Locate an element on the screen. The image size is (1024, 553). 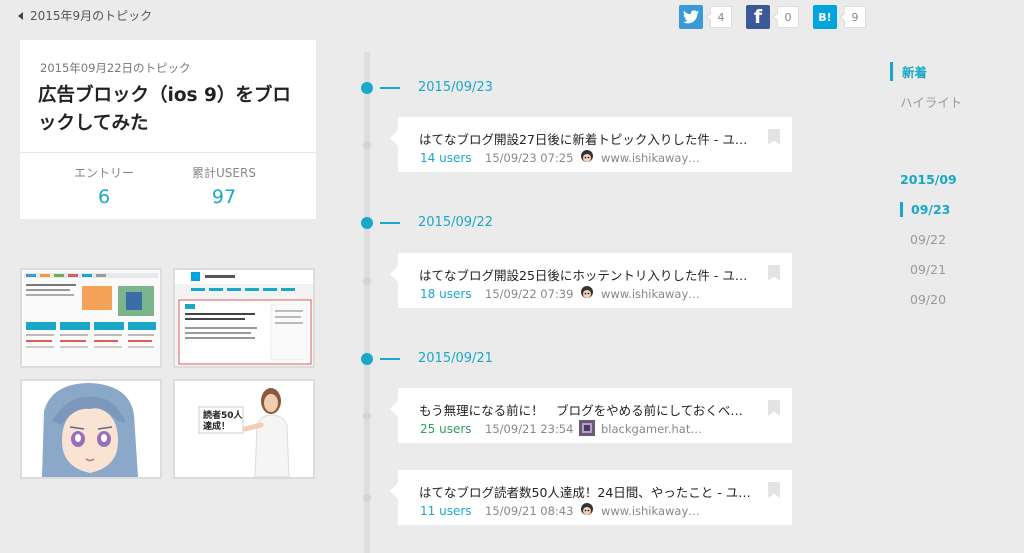
thumb-anime-character is located at coordinates (91, 429).